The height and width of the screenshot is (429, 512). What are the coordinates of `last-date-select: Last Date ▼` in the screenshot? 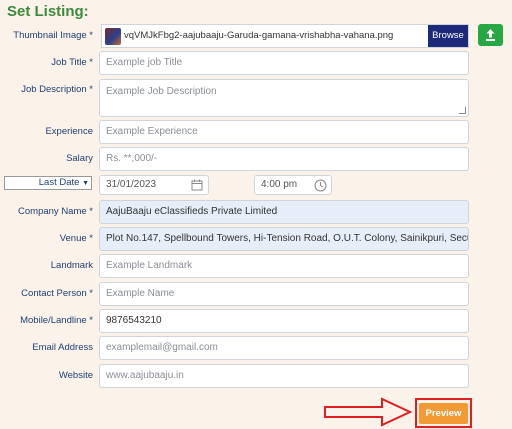 It's located at (48, 183).